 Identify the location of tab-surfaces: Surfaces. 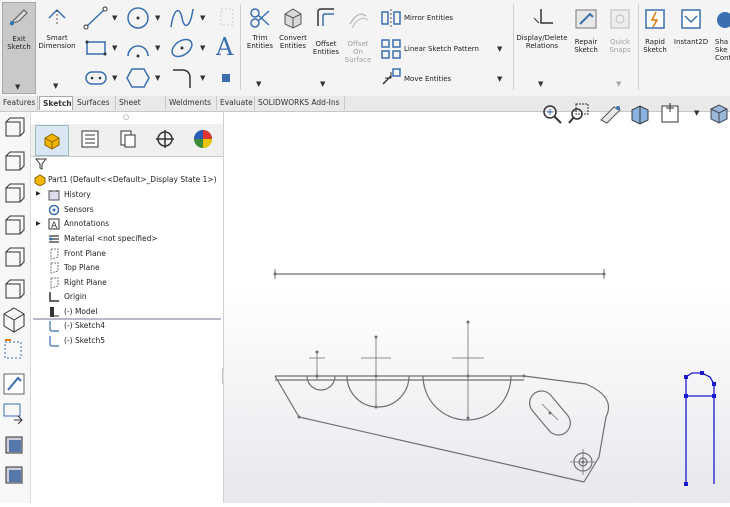
(95, 103).